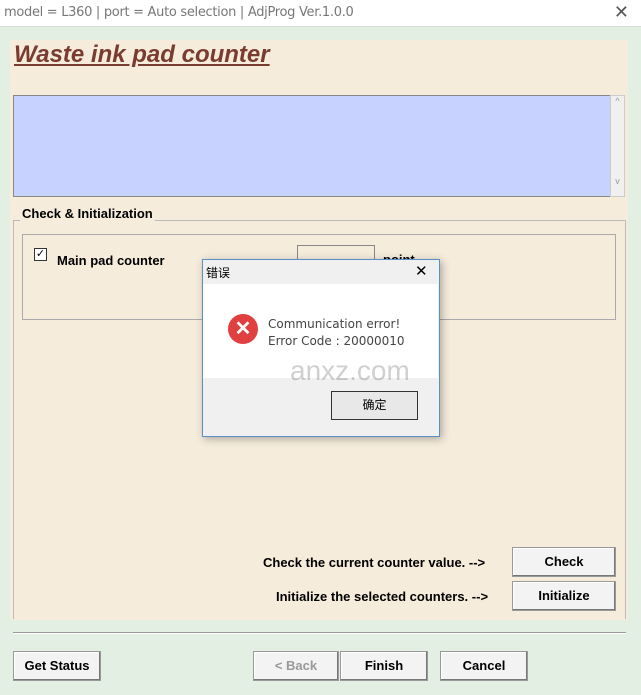  I want to click on dialog-error-code: Error Code : 20000010, so click(336, 341).